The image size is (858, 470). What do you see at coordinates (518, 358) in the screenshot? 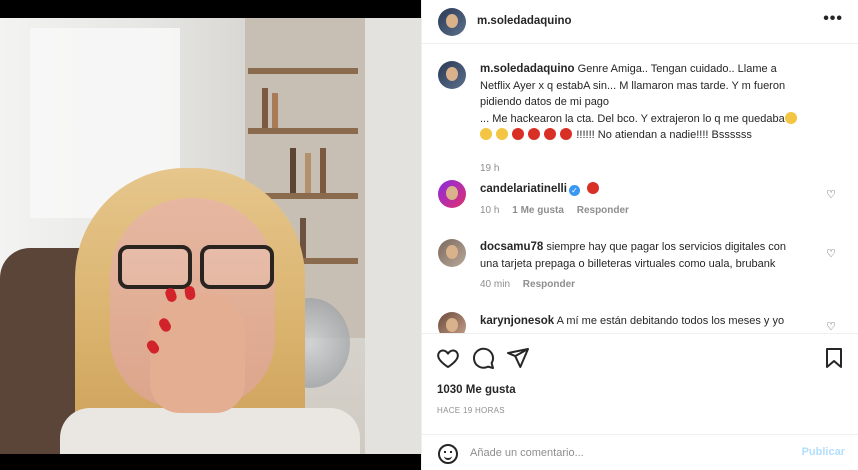
I see `share-paper-plane-icon` at bounding box center [518, 358].